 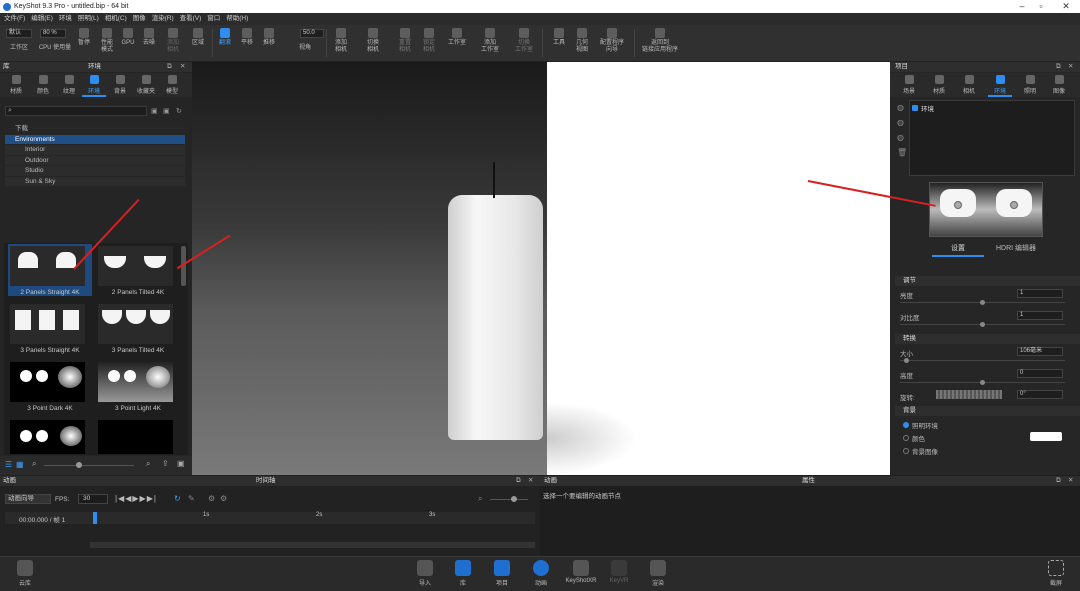 What do you see at coordinates (902, 152) in the screenshot?
I see `delete-icon: 🗑` at bounding box center [902, 152].